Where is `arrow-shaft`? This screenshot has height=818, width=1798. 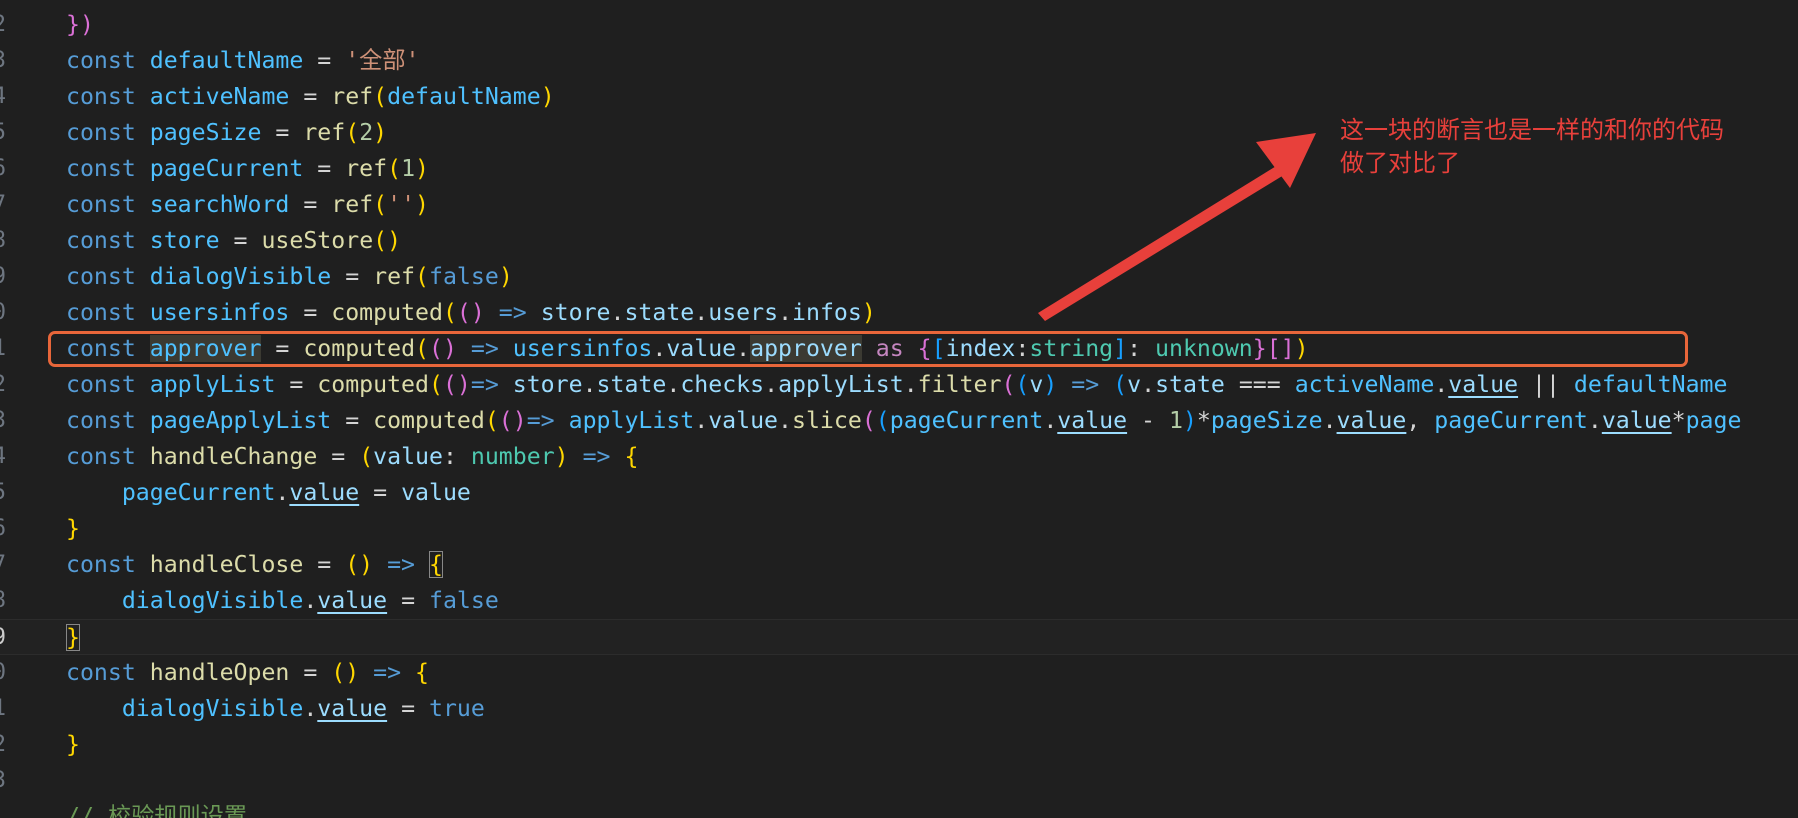 arrow-shaft is located at coordinates (1165, 240).